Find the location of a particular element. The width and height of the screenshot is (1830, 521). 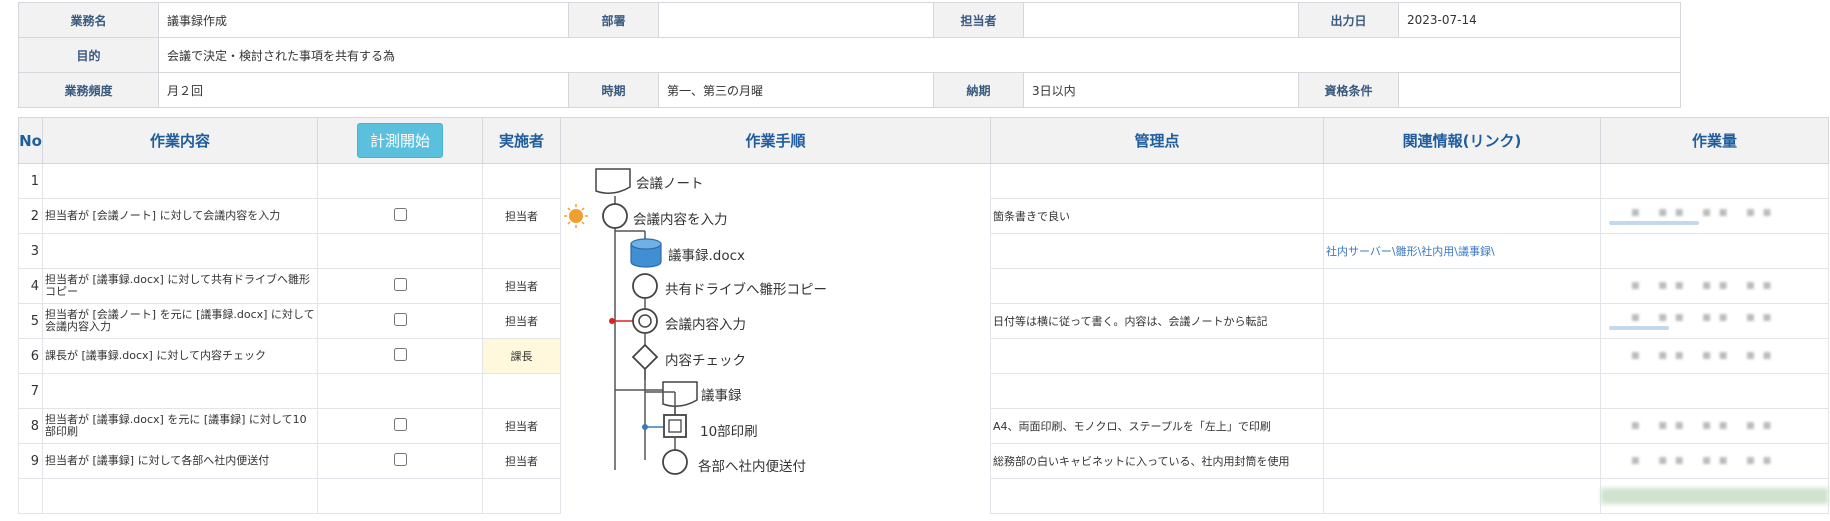

flow-step-label: 会議内容を入力 is located at coordinates (680, 220).